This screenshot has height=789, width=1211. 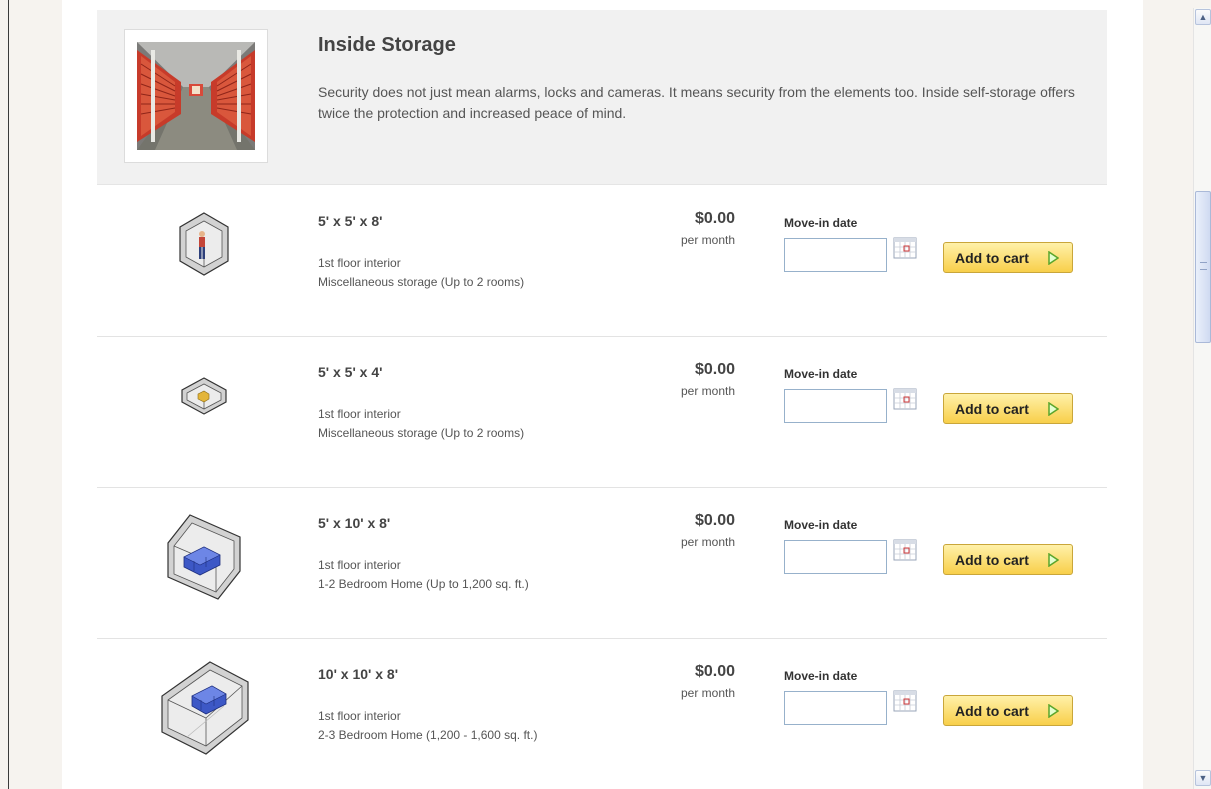 I want to click on section-title: Inside Storage, so click(x=387, y=45).